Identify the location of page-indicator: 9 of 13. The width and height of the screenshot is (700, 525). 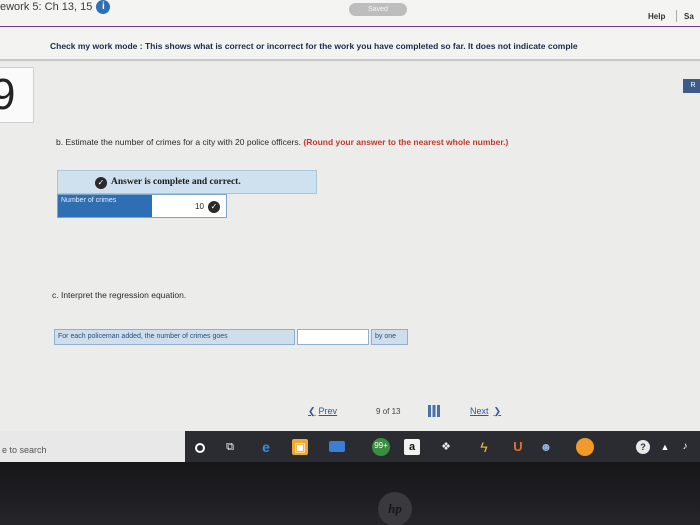
(388, 411).